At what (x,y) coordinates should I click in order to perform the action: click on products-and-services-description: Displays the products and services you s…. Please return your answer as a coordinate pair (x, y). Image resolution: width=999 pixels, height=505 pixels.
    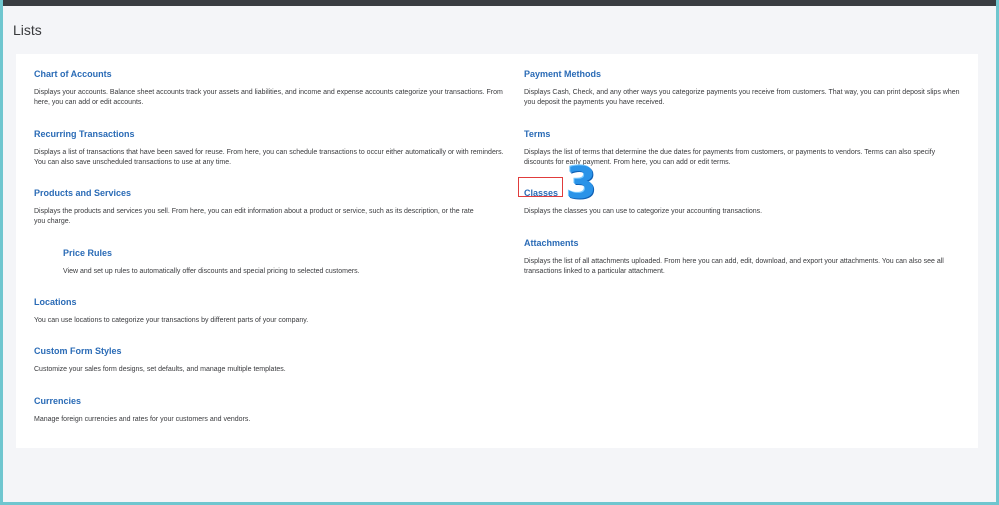
    Looking at the image, I should click on (254, 216).